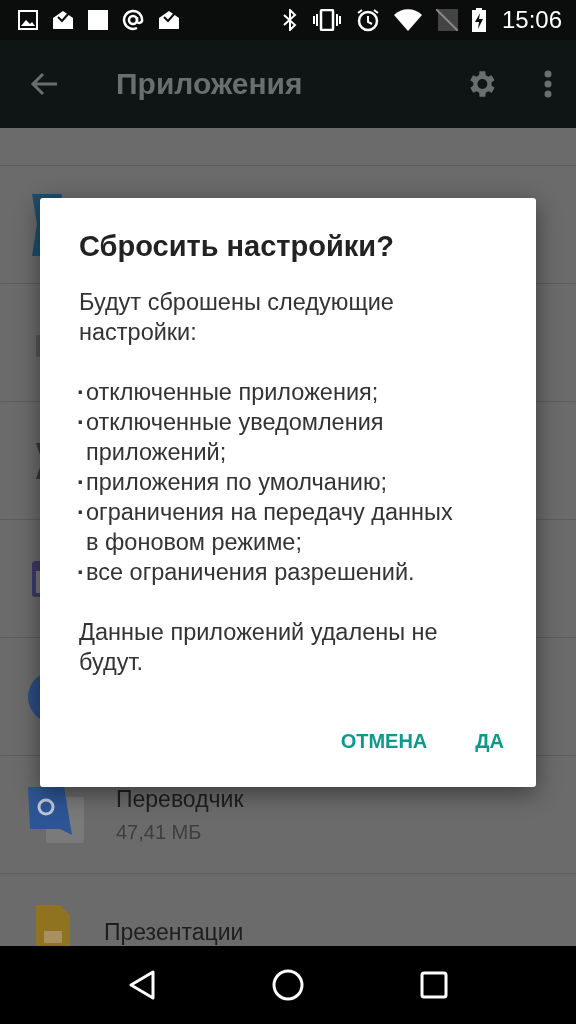 The height and width of the screenshot is (1024, 576). What do you see at coordinates (270, 527) in the screenshot?
I see `setting-item: ограничения на передачу данных в фоновом режиме;` at bounding box center [270, 527].